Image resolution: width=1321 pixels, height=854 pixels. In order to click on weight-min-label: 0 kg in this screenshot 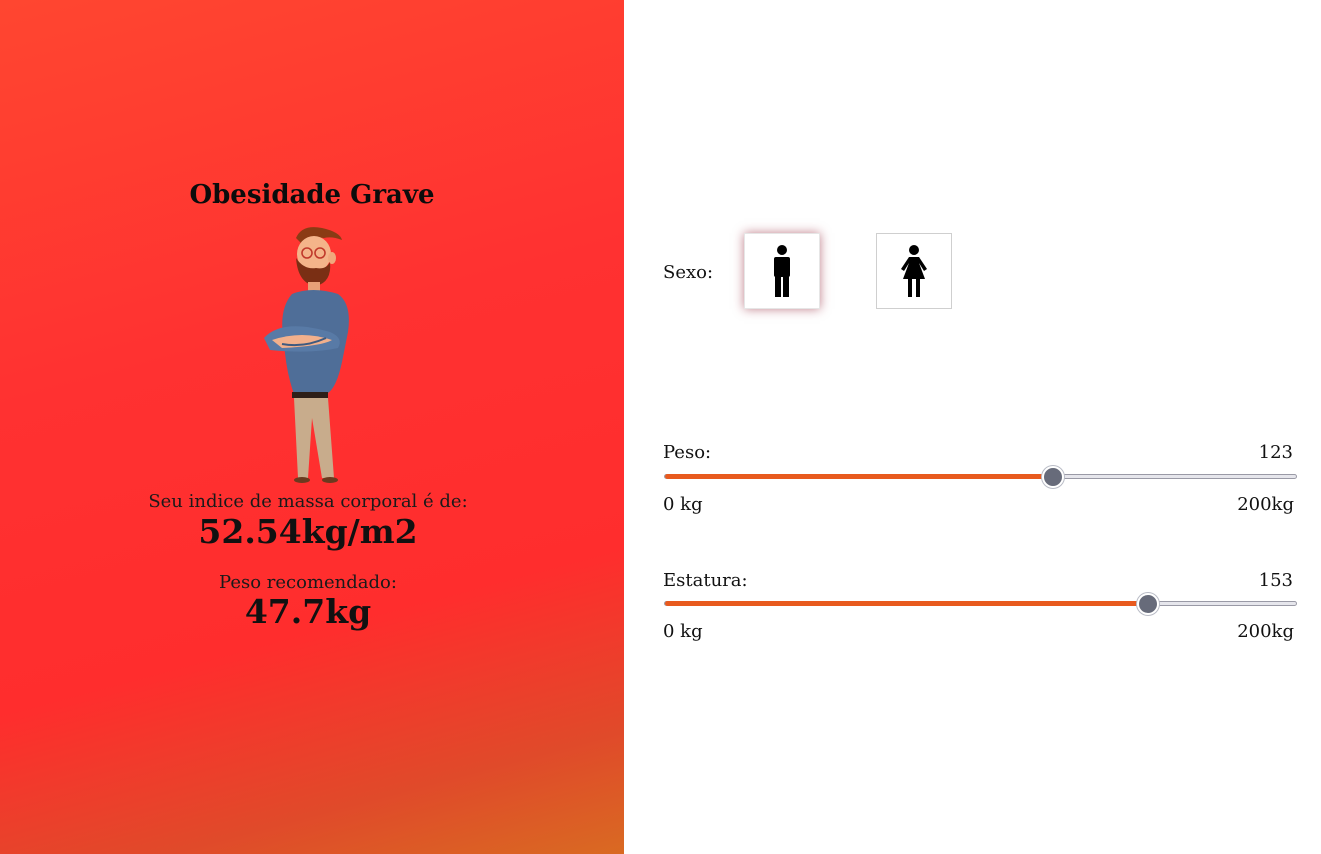, I will do `click(683, 504)`.